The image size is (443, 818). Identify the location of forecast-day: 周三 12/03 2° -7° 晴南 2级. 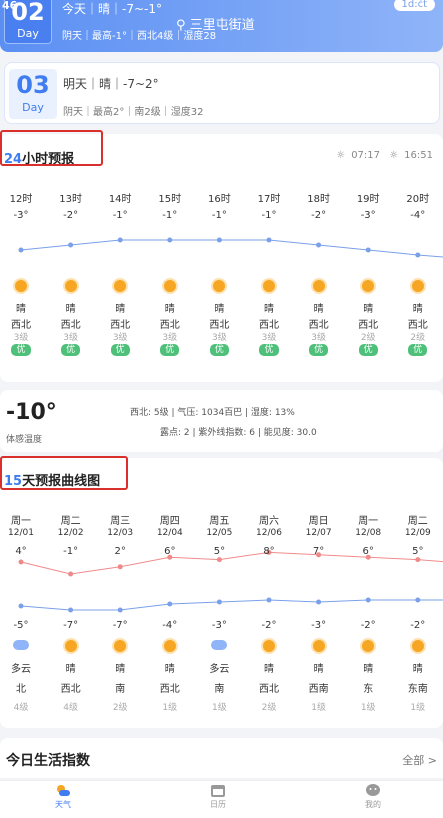
(120, 612).